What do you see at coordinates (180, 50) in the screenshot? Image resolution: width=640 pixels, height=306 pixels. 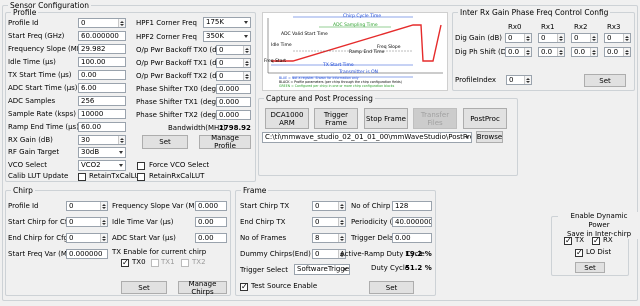 I see `profile-right-label: O/p Pwr Backoff TX0 (dB)` at bounding box center [180, 50].